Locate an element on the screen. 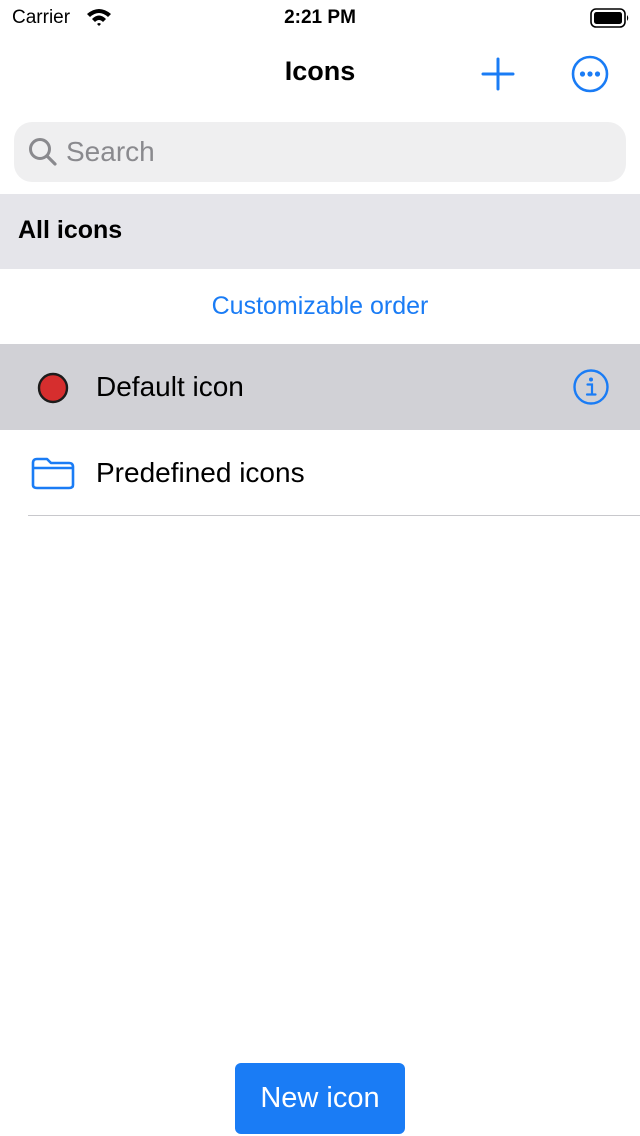 This screenshot has width=640, height=1136. battery-icon is located at coordinates (610, 20).